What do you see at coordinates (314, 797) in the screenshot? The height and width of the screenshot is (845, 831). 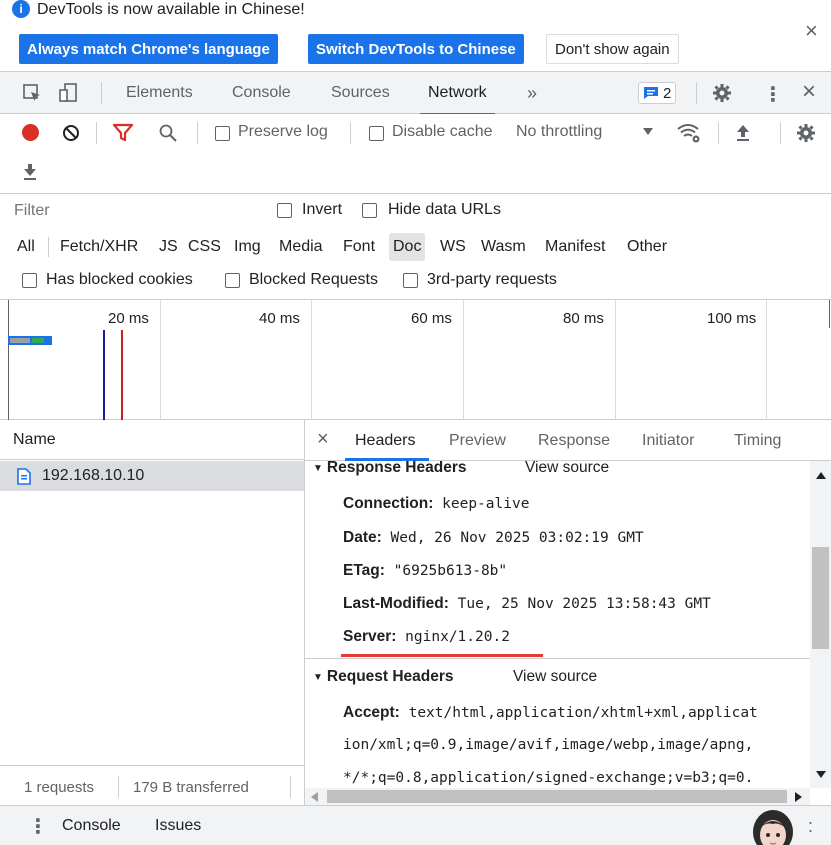 I see `scroll-left-arrow-icon` at bounding box center [314, 797].